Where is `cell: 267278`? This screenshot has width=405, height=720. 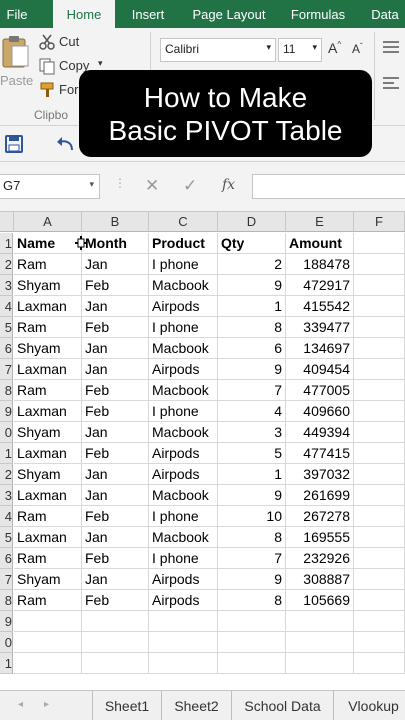
cell: 267278 is located at coordinates (320, 516).